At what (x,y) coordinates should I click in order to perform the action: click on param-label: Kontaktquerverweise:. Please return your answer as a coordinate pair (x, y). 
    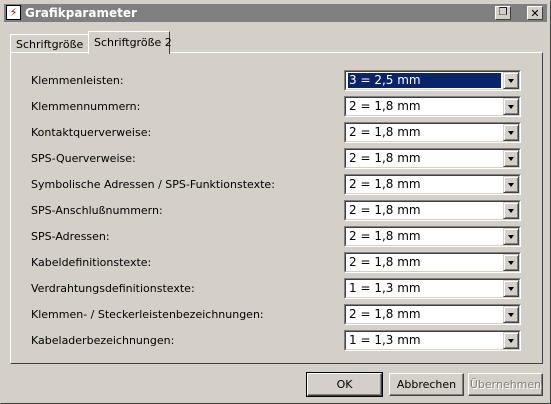
    Looking at the image, I should click on (91, 132).